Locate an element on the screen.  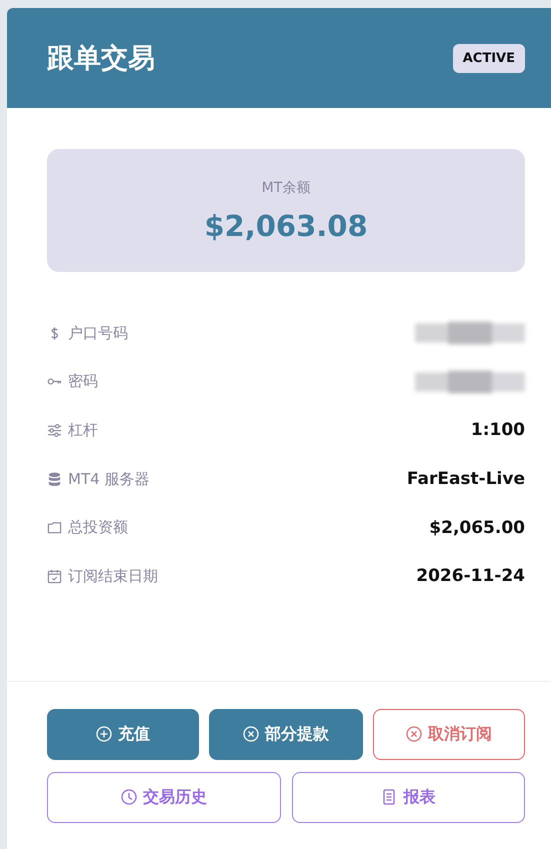
detail-label: MT4 服务器 is located at coordinates (109, 479).